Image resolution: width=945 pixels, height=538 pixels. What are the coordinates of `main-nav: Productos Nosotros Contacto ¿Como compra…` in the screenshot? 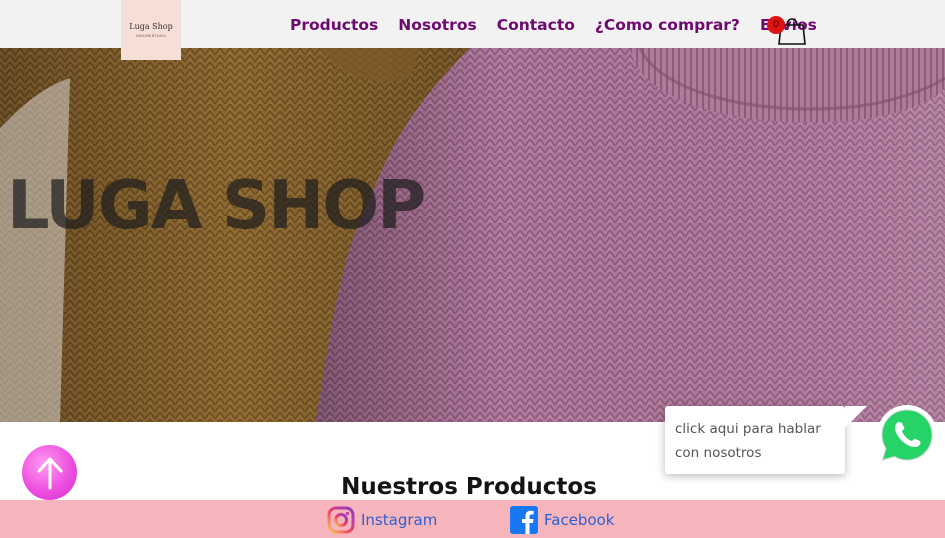 It's located at (553, 25).